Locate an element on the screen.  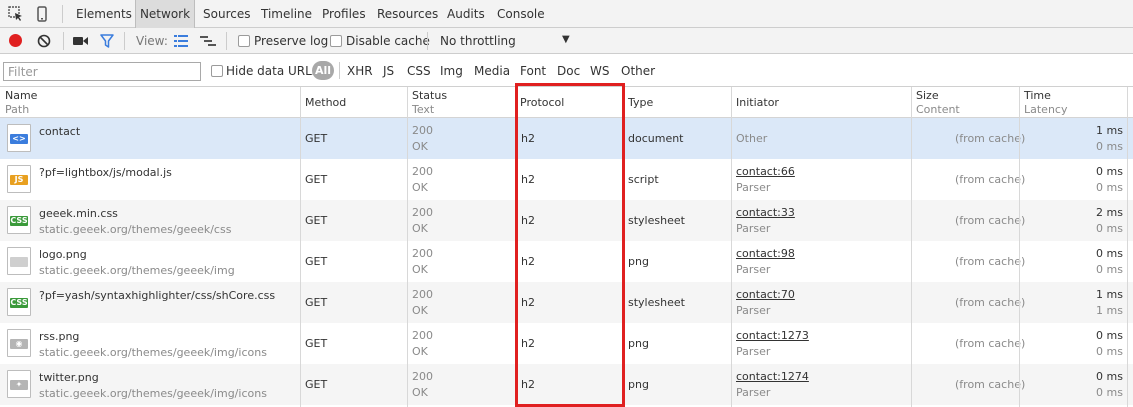
column-header-type: Type is located at coordinates (677, 102).